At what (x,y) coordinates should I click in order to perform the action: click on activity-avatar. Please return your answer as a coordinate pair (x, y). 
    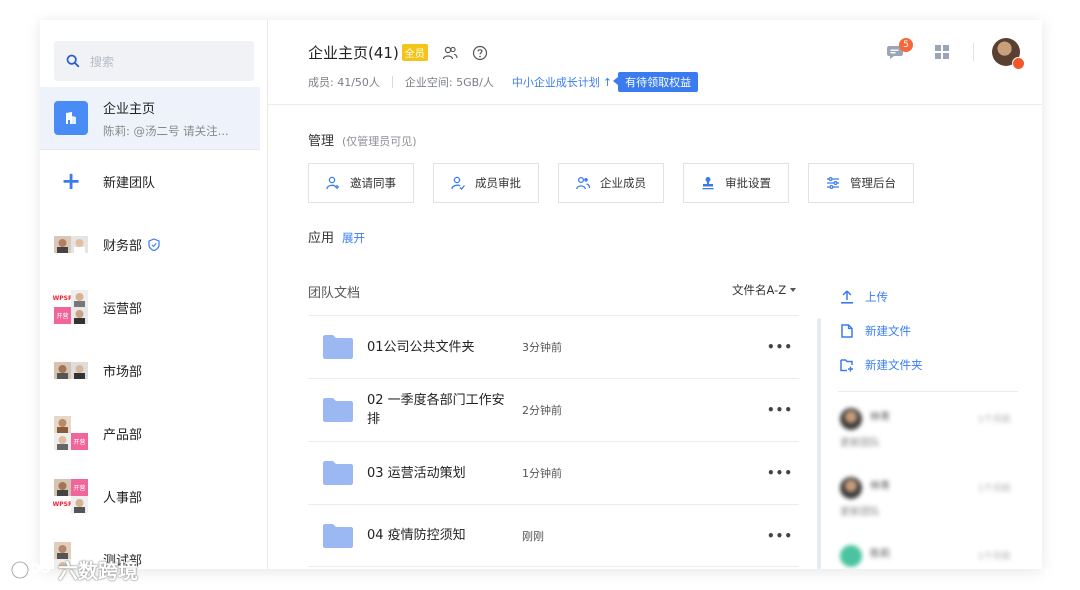
    Looking at the image, I should click on (851, 556).